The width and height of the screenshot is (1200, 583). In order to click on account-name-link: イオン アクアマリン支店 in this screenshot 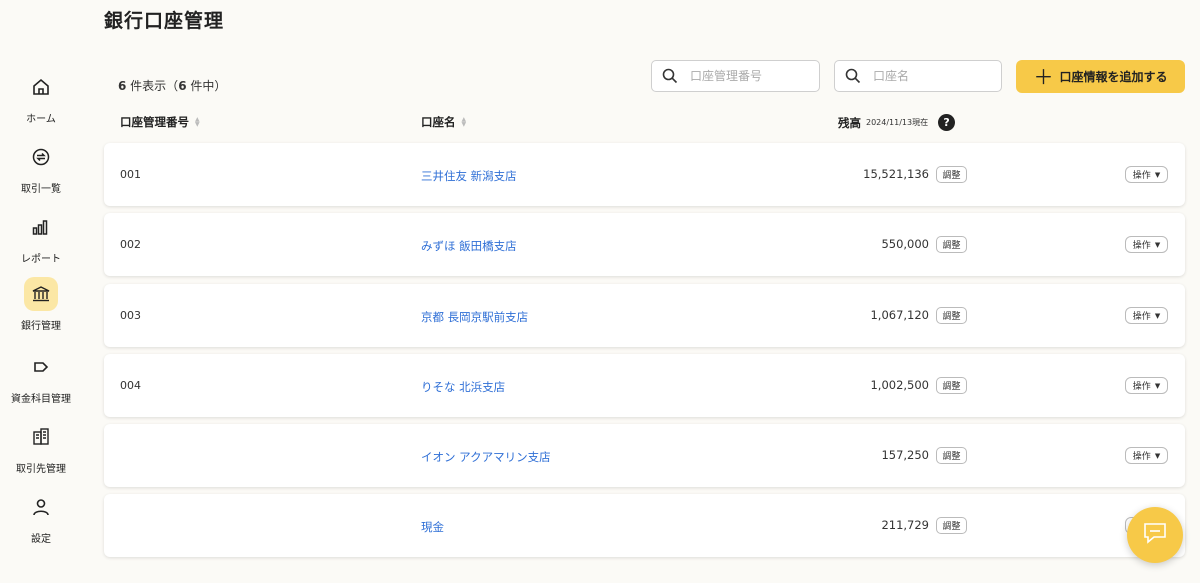, I will do `click(486, 457)`.